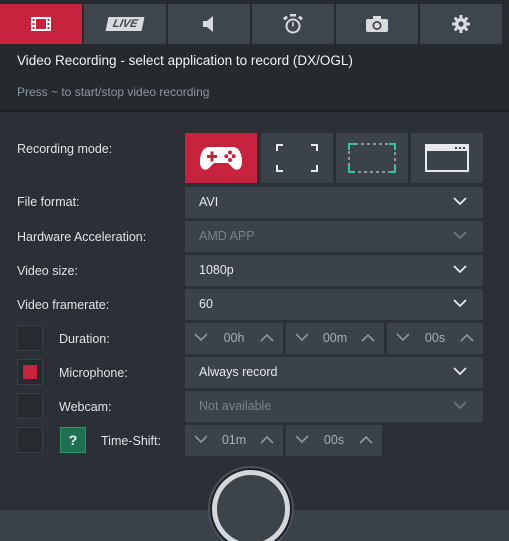 This screenshot has height=541, width=509. I want to click on gear-icon, so click(461, 24).